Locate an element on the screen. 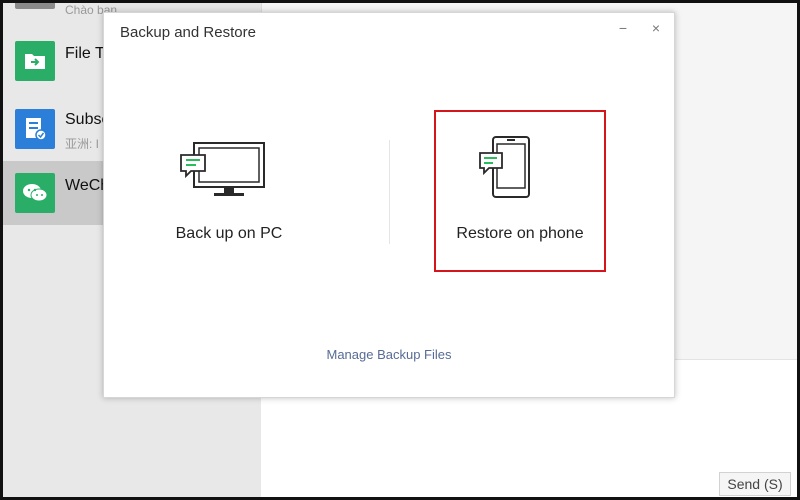  chat-item-name: File T is located at coordinates (85, 53).